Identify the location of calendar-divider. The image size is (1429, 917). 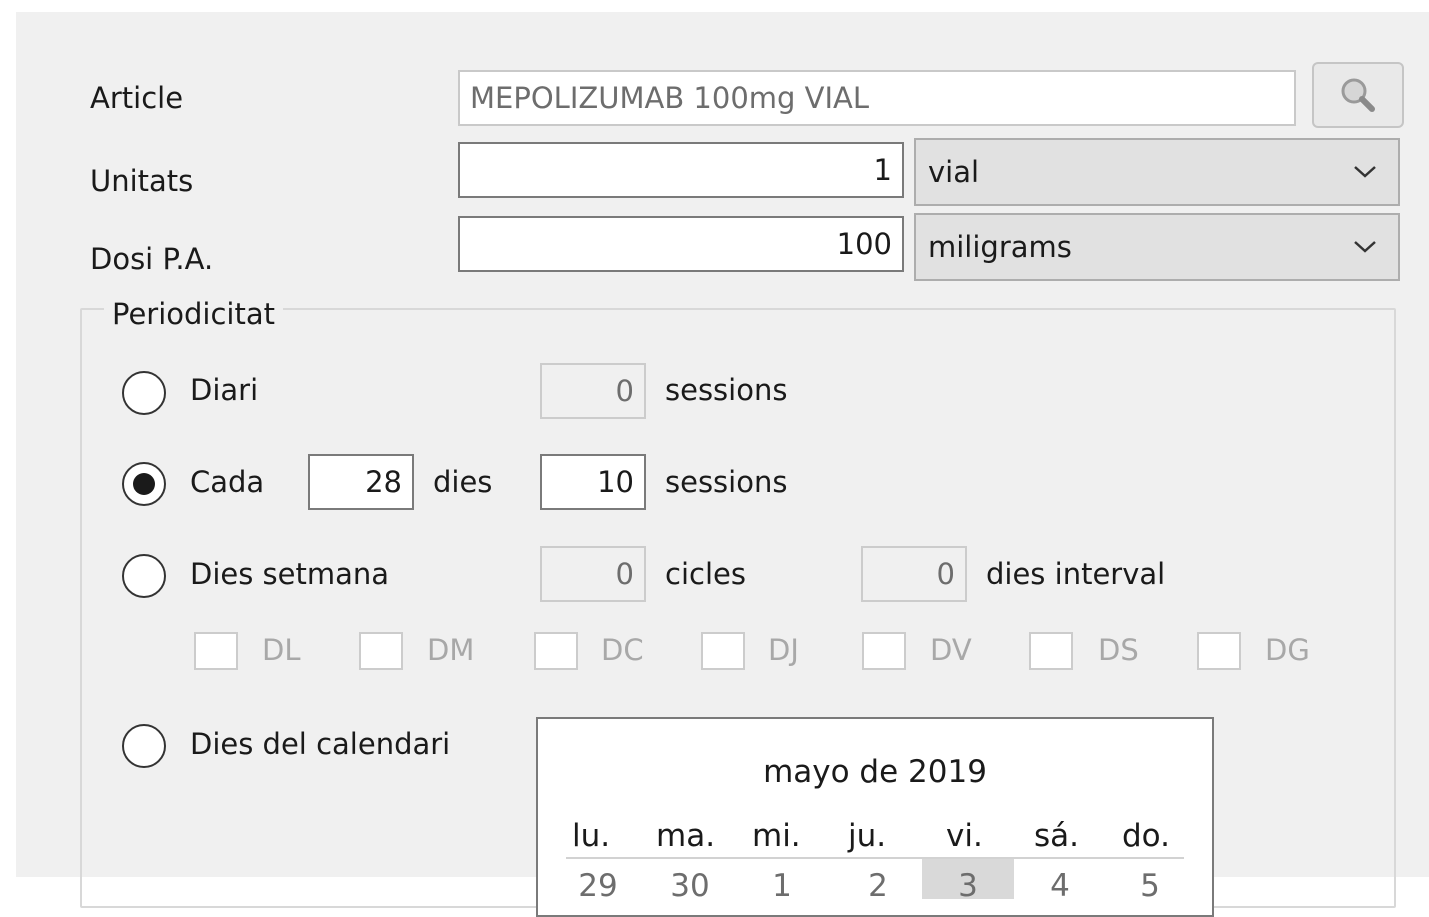
(875, 858).